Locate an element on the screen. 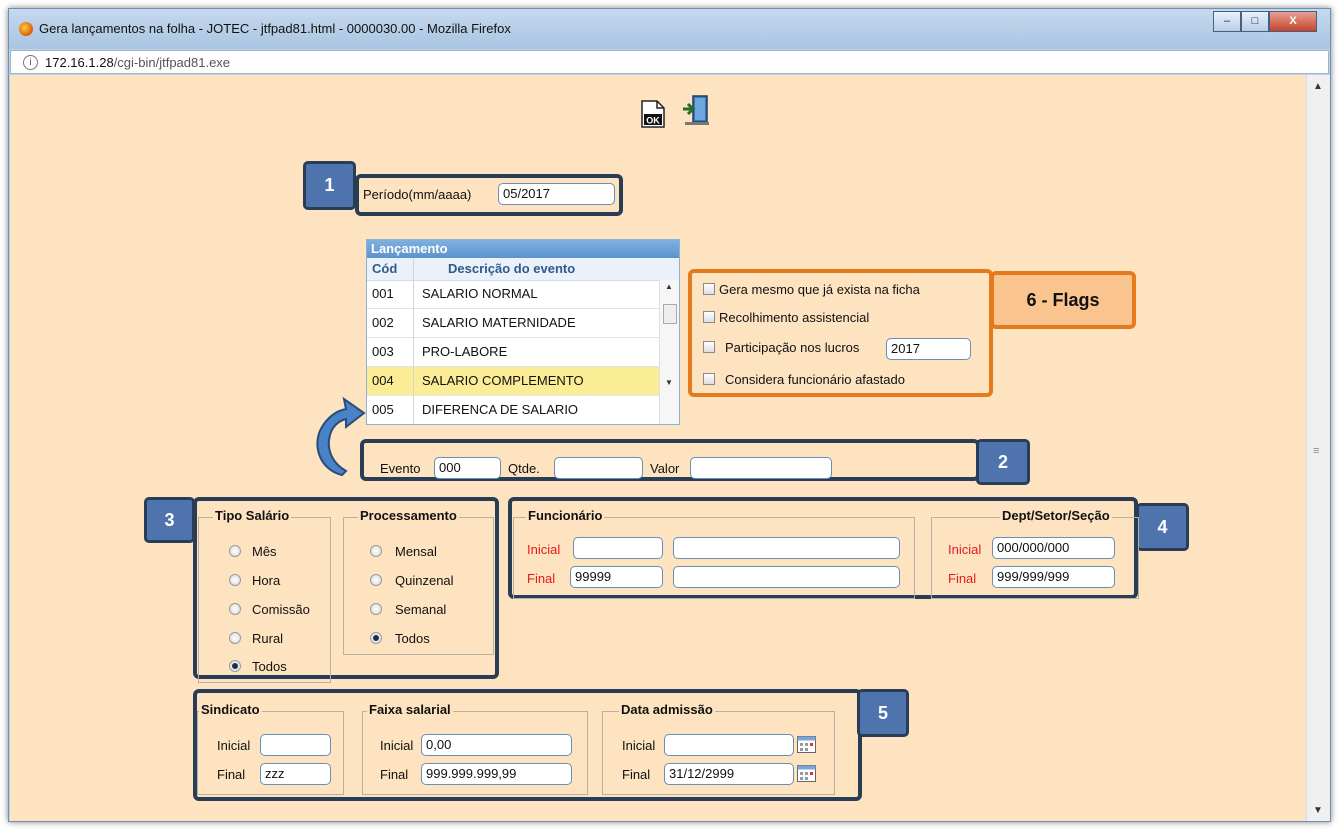 Image resolution: width=1339 pixels, height=830 pixels. curved-arrow-icon is located at coordinates (341, 436).